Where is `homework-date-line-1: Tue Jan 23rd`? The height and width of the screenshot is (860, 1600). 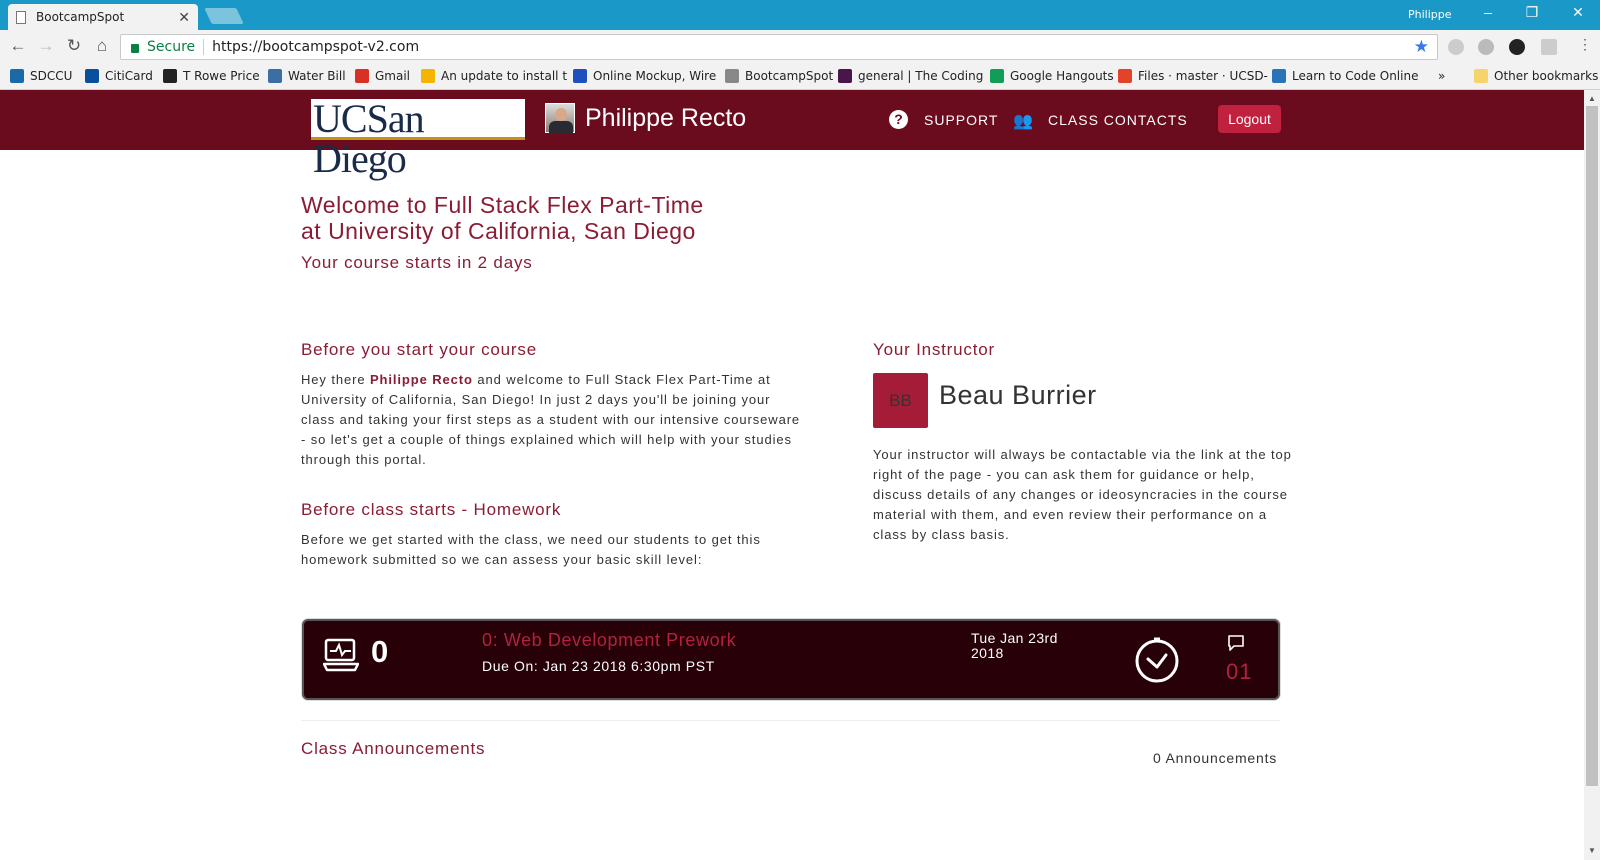 homework-date-line-1: Tue Jan 23rd is located at coordinates (1014, 638).